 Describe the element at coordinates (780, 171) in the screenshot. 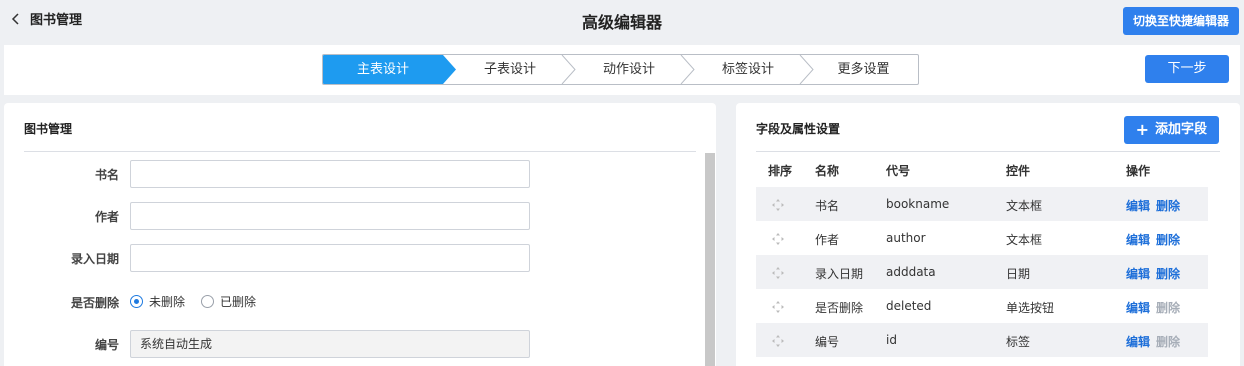

I see `column-header-order: 排序` at that location.